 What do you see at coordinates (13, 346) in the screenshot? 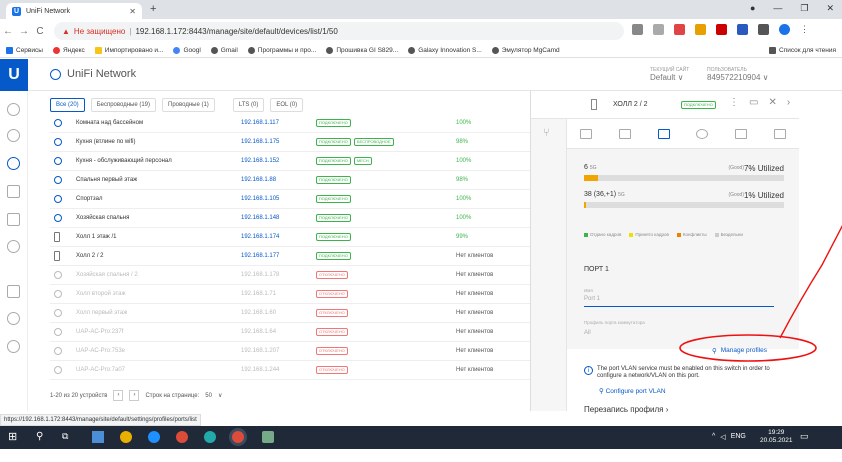
I see `settings-icon` at bounding box center [13, 346].